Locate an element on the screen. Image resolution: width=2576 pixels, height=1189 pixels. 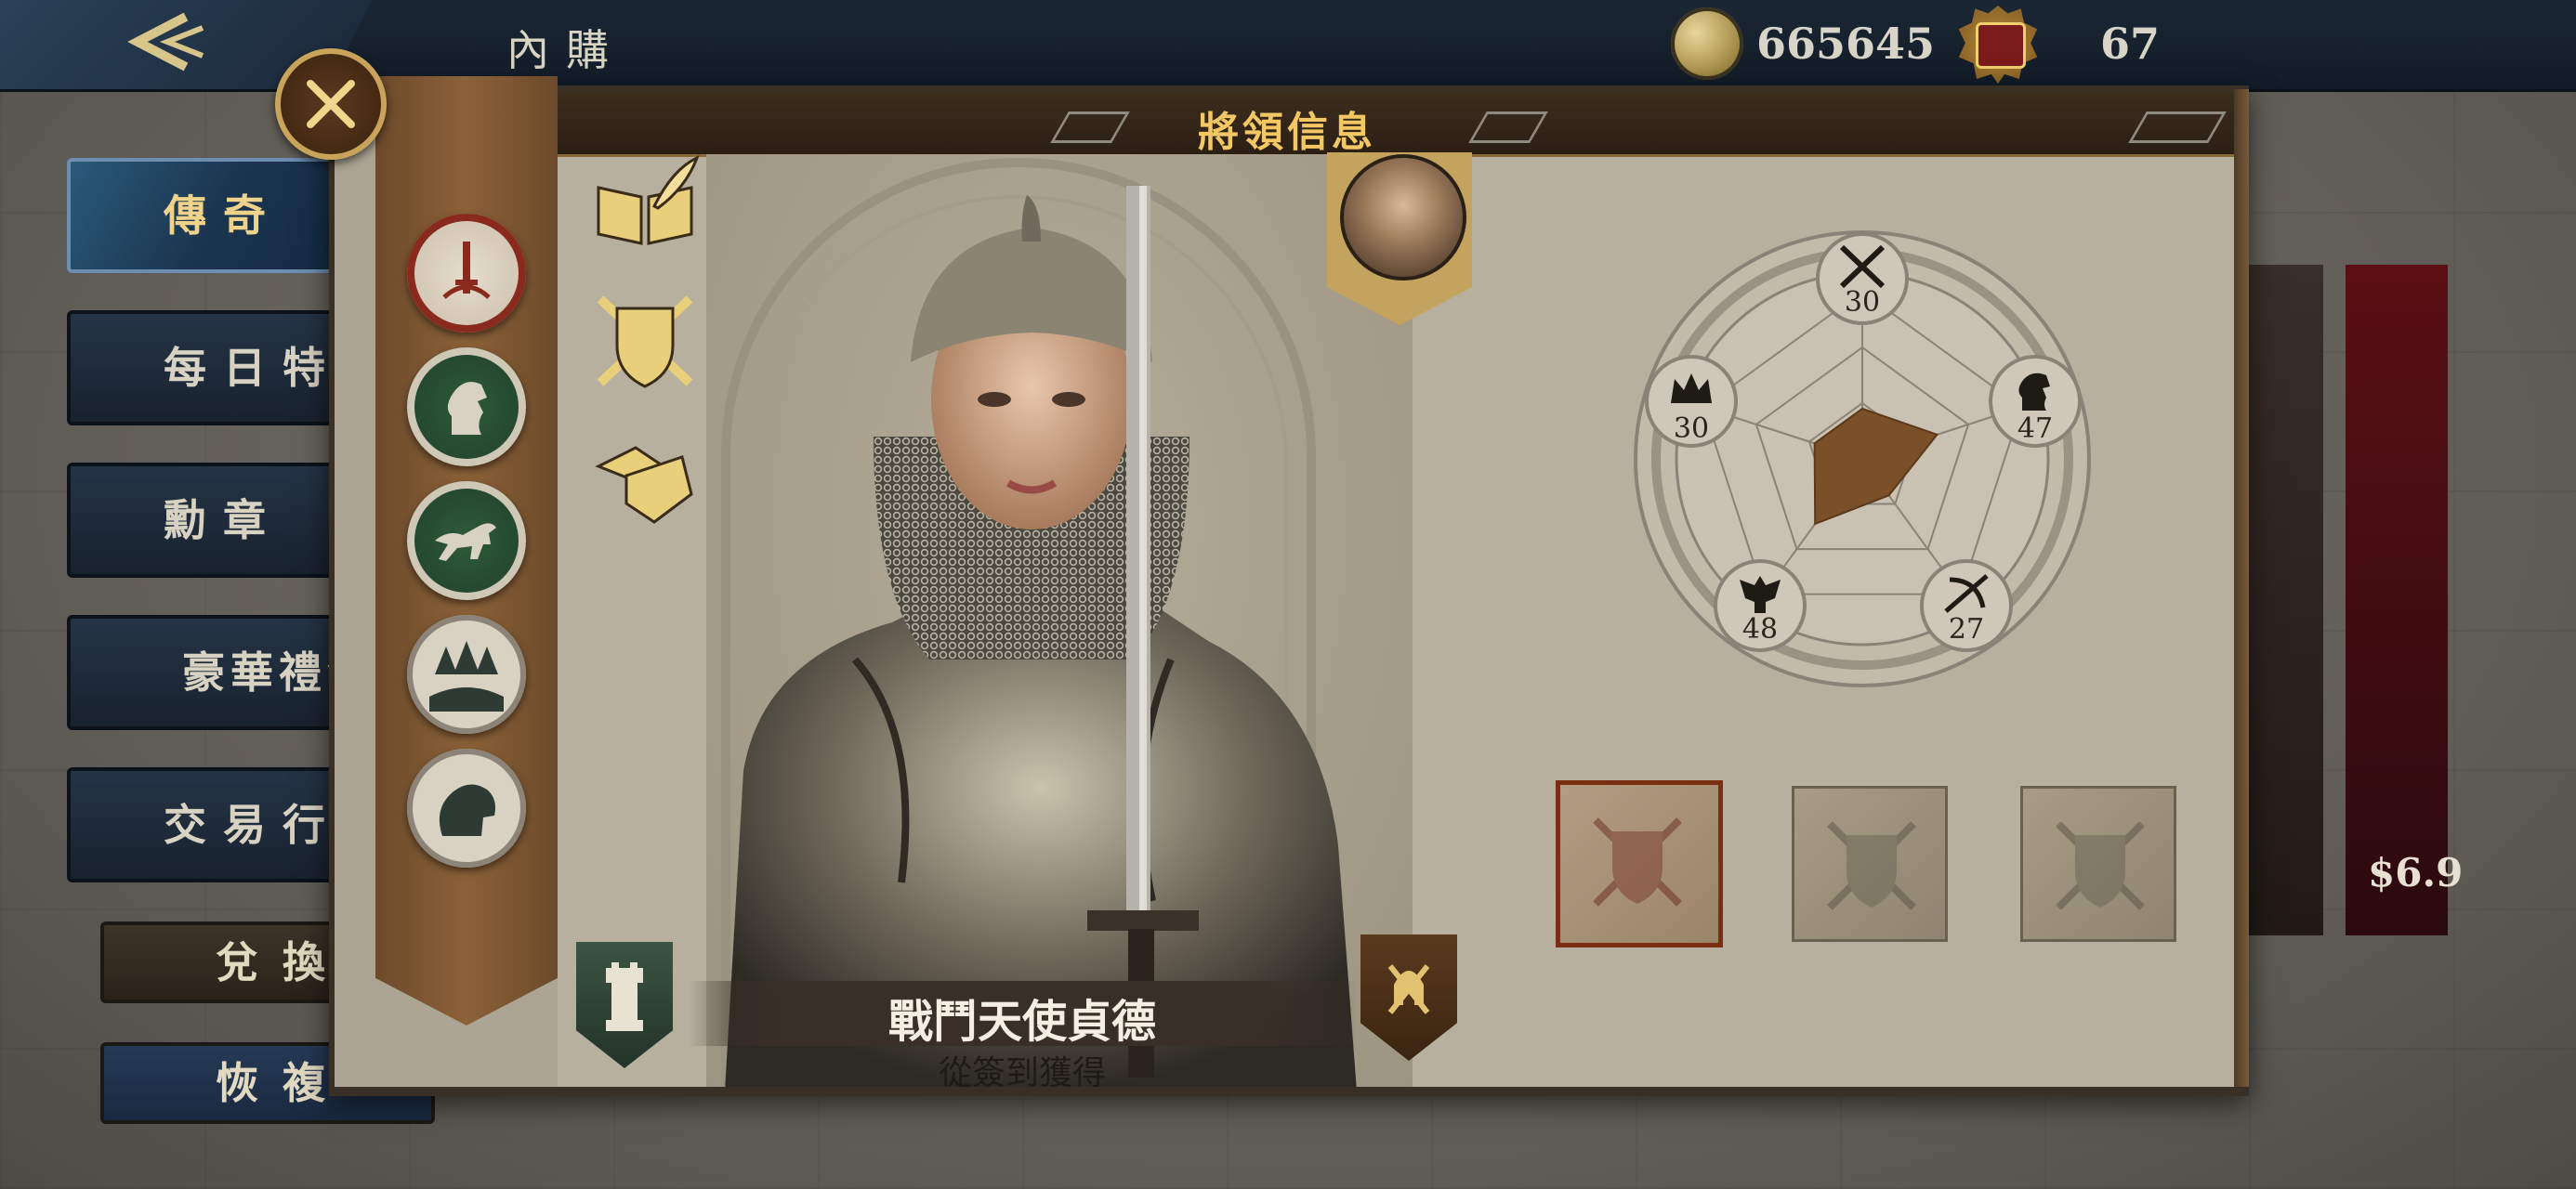
menu-item-label: 交易行 is located at coordinates (253, 825).